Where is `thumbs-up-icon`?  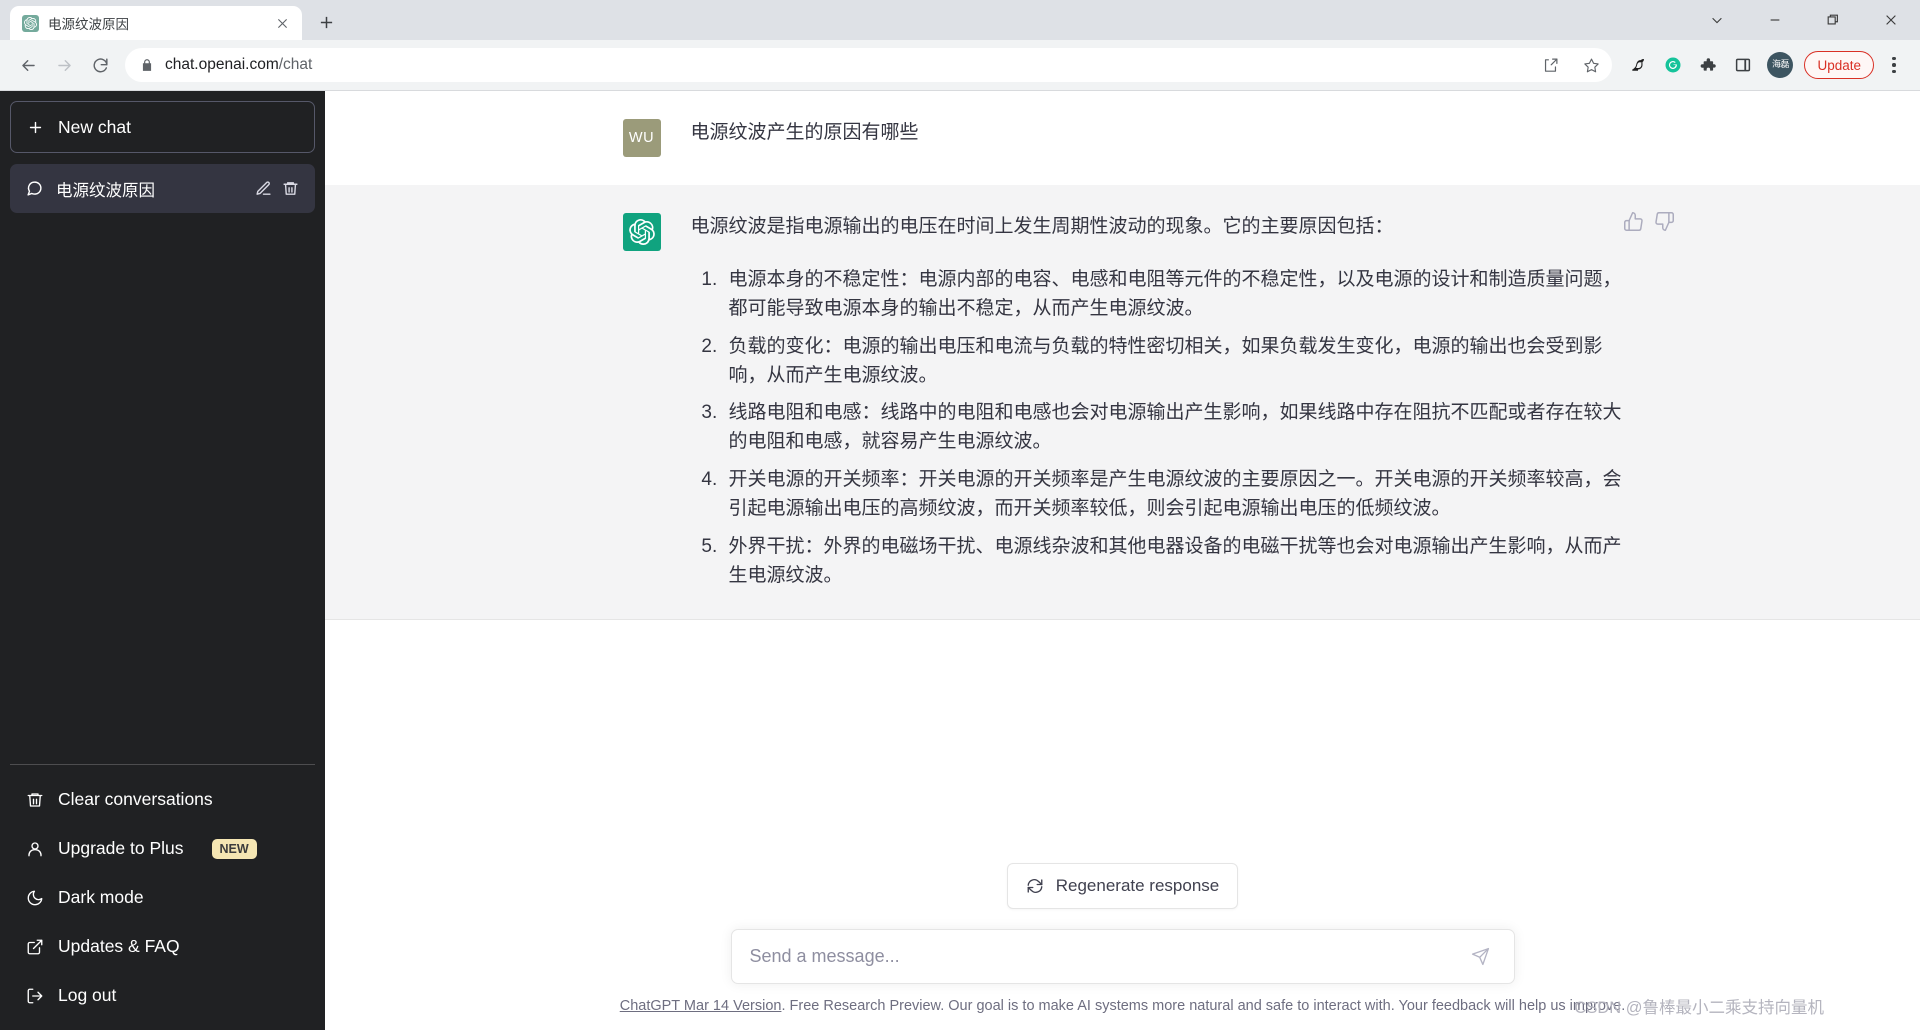 thumbs-up-icon is located at coordinates (1633, 221).